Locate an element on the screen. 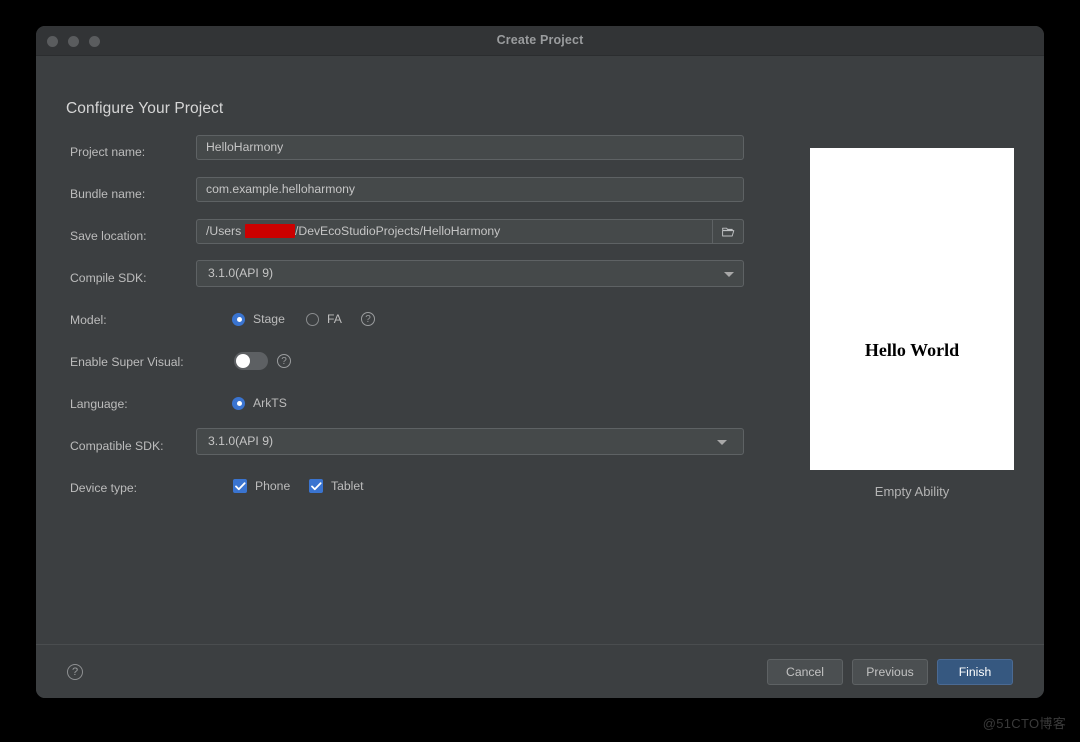 This screenshot has height=742, width=1080. model-option-fa-label: FA is located at coordinates (334, 319).